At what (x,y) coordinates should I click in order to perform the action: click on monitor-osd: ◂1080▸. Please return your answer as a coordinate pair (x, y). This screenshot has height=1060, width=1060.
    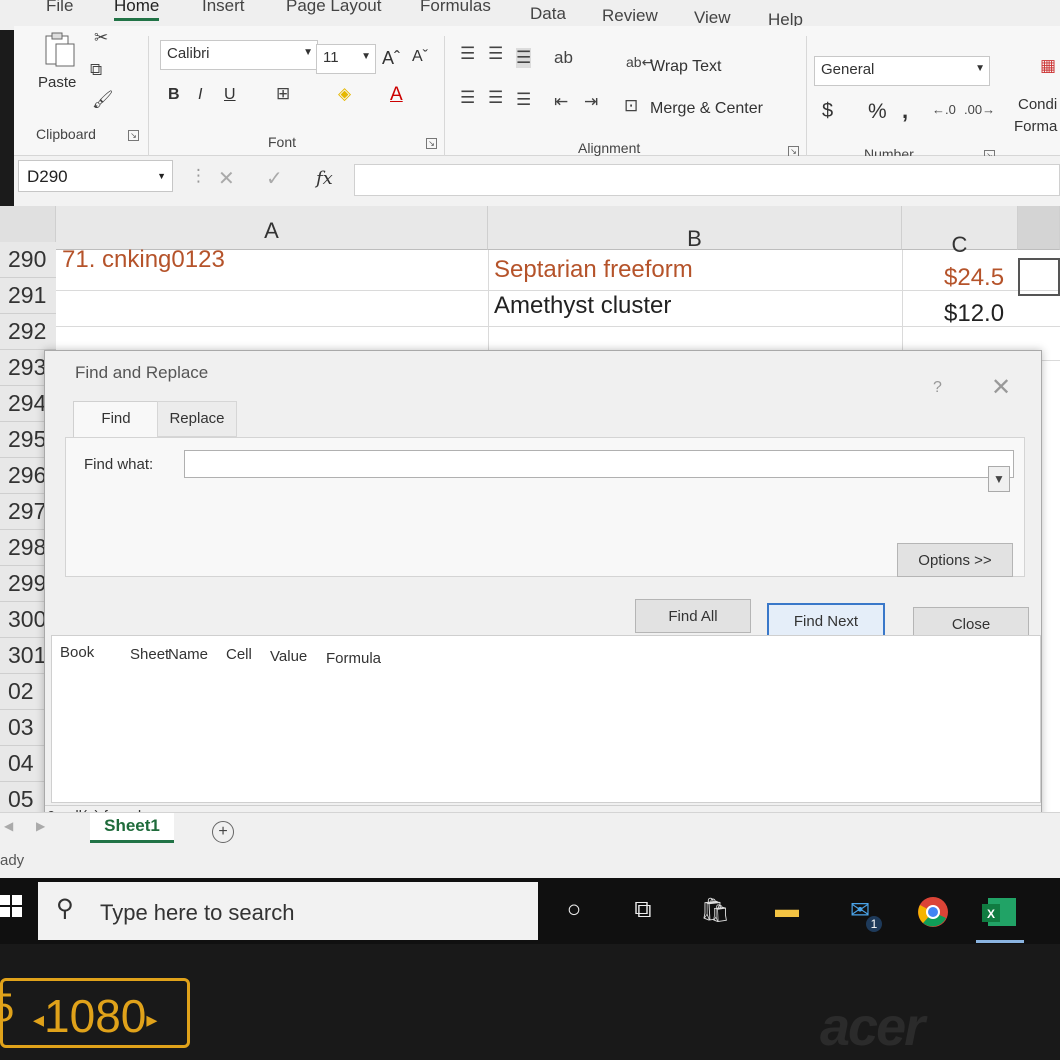
    Looking at the image, I should click on (95, 1013).